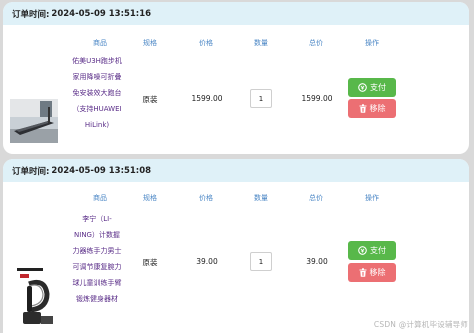 This screenshot has width=474, height=333. What do you see at coordinates (207, 261) in the screenshot?
I see `product-price: 39.00` at bounding box center [207, 261].